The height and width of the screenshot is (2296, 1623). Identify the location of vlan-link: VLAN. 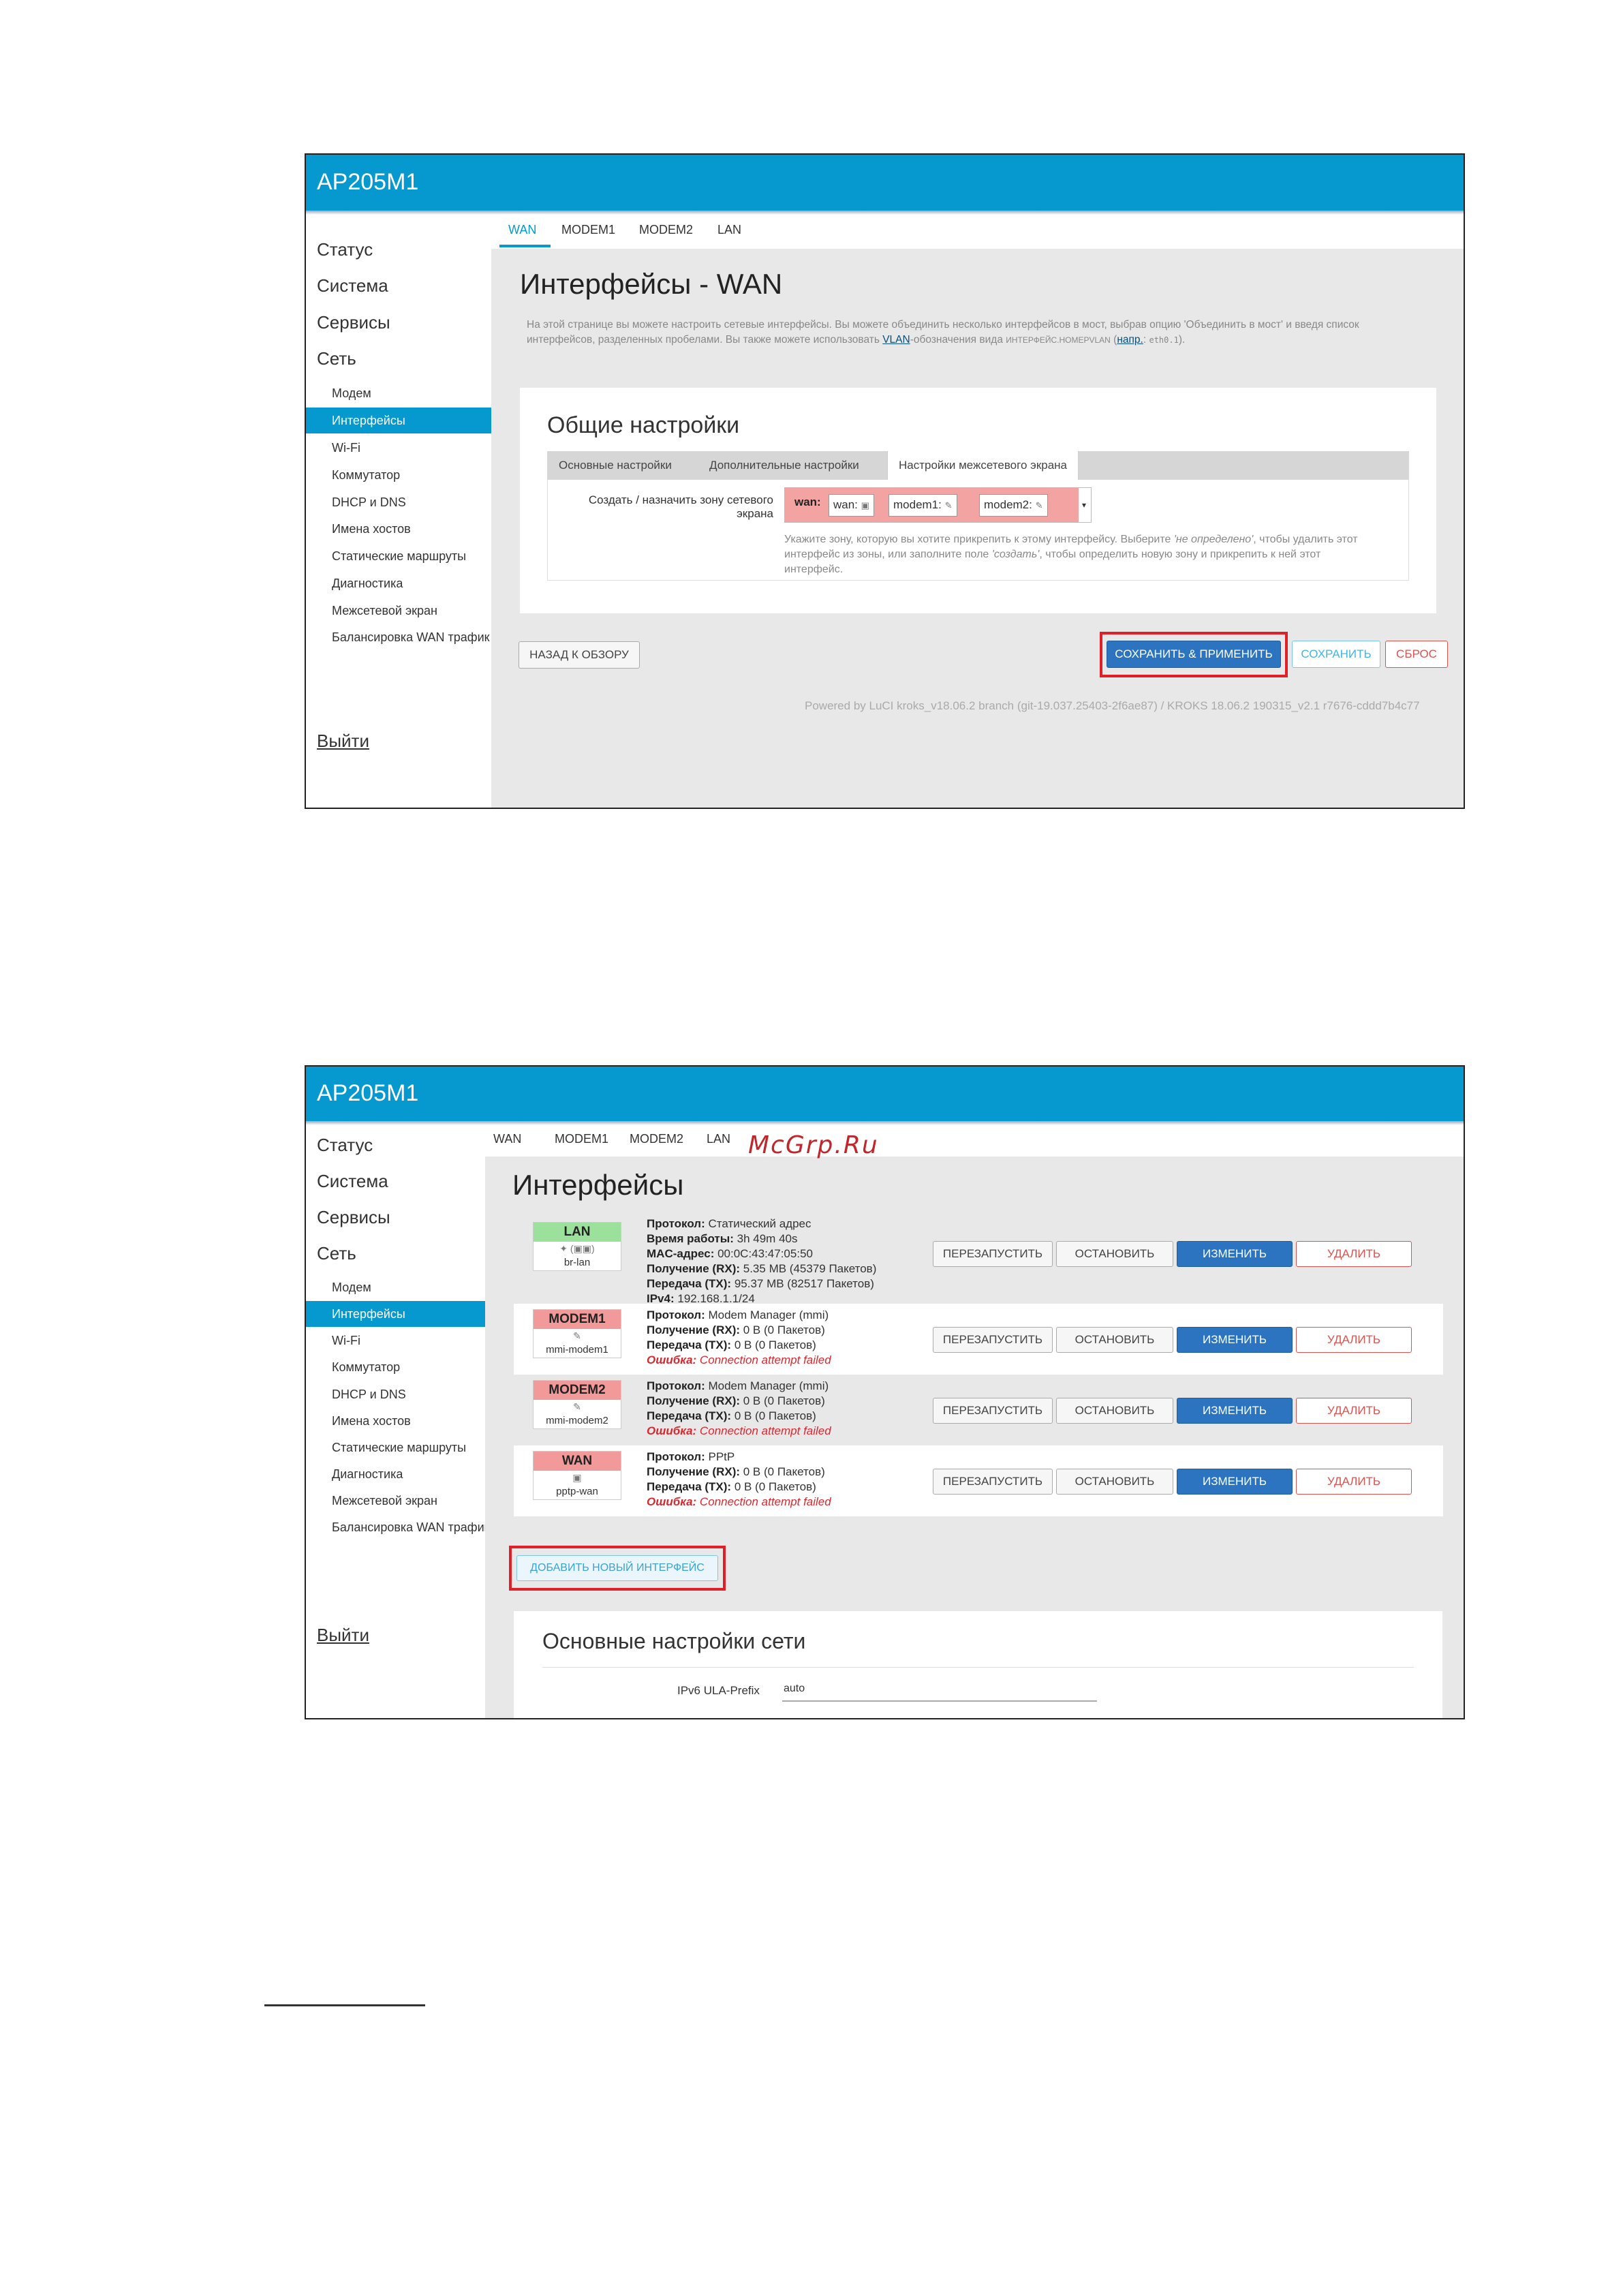
(896, 340).